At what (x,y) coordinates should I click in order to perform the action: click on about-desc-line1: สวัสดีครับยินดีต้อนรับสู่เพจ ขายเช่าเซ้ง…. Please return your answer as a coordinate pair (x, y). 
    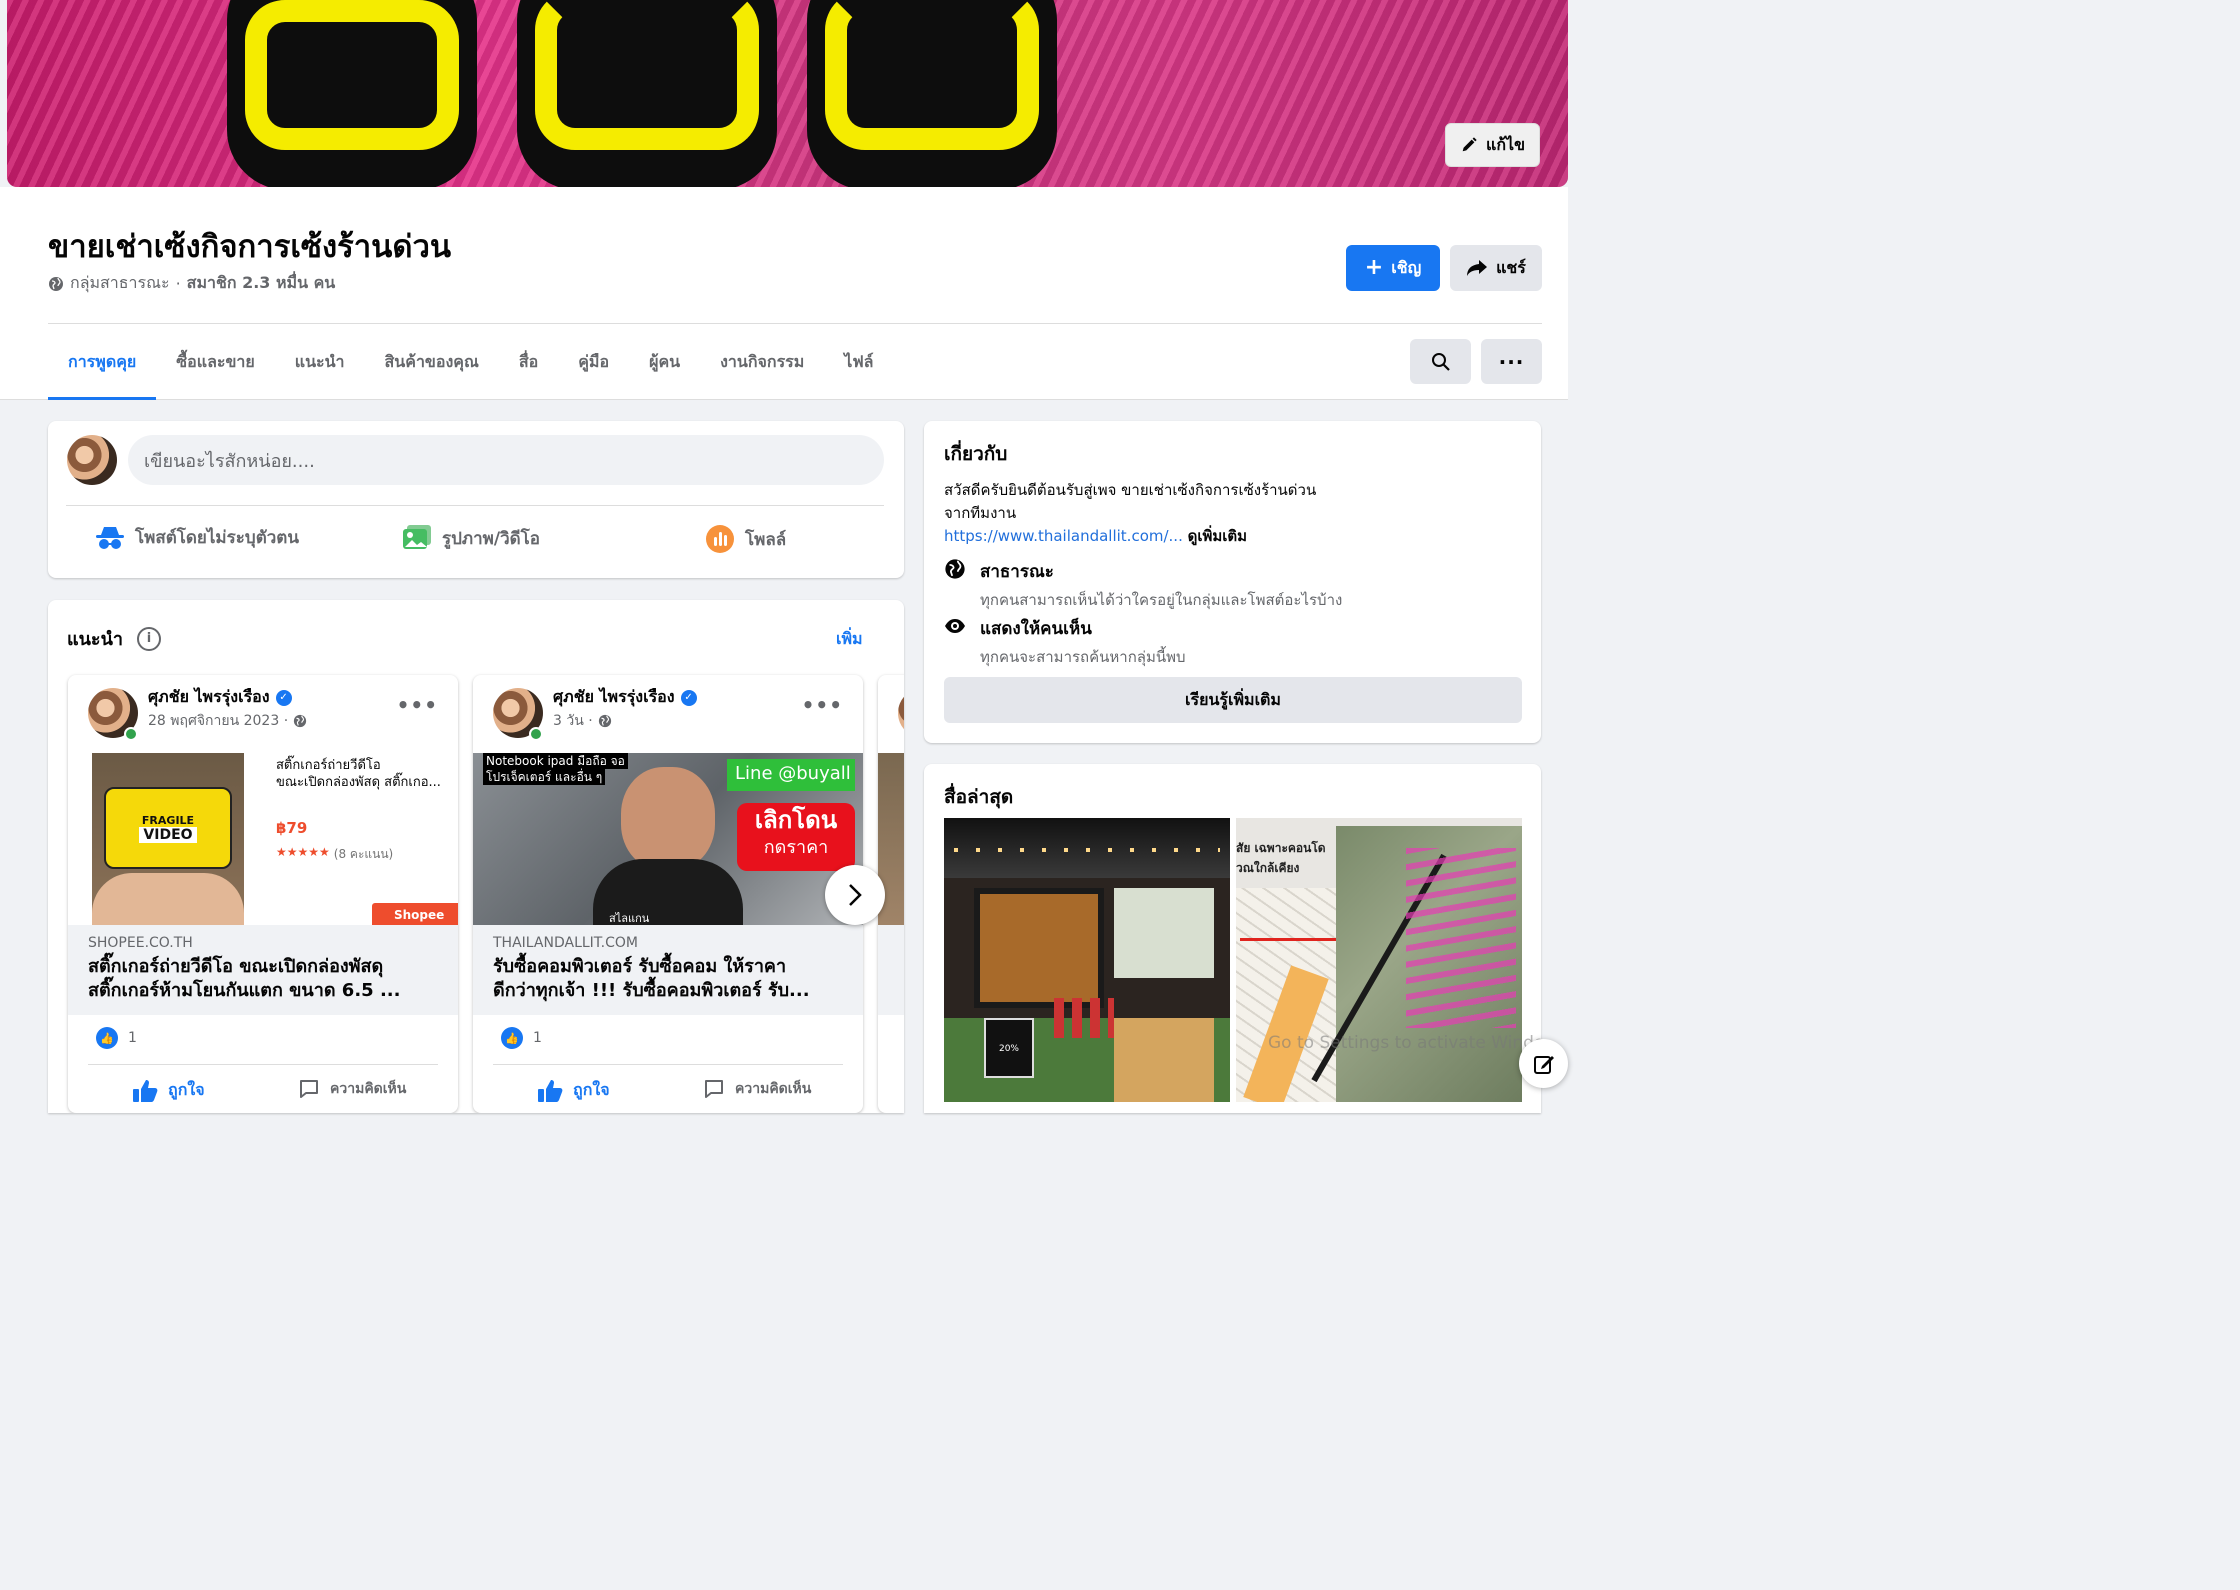
    Looking at the image, I should click on (1130, 490).